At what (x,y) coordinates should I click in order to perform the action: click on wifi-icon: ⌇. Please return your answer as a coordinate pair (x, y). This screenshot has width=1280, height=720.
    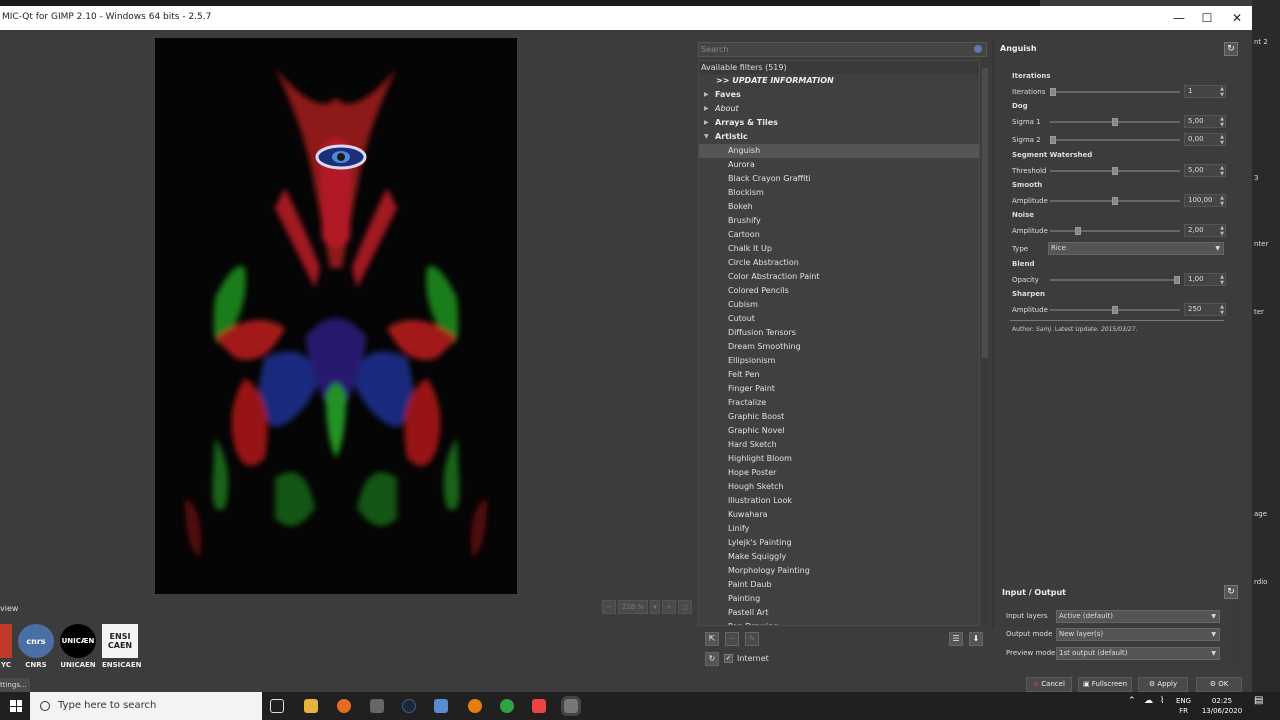
    Looking at the image, I should click on (1162, 701).